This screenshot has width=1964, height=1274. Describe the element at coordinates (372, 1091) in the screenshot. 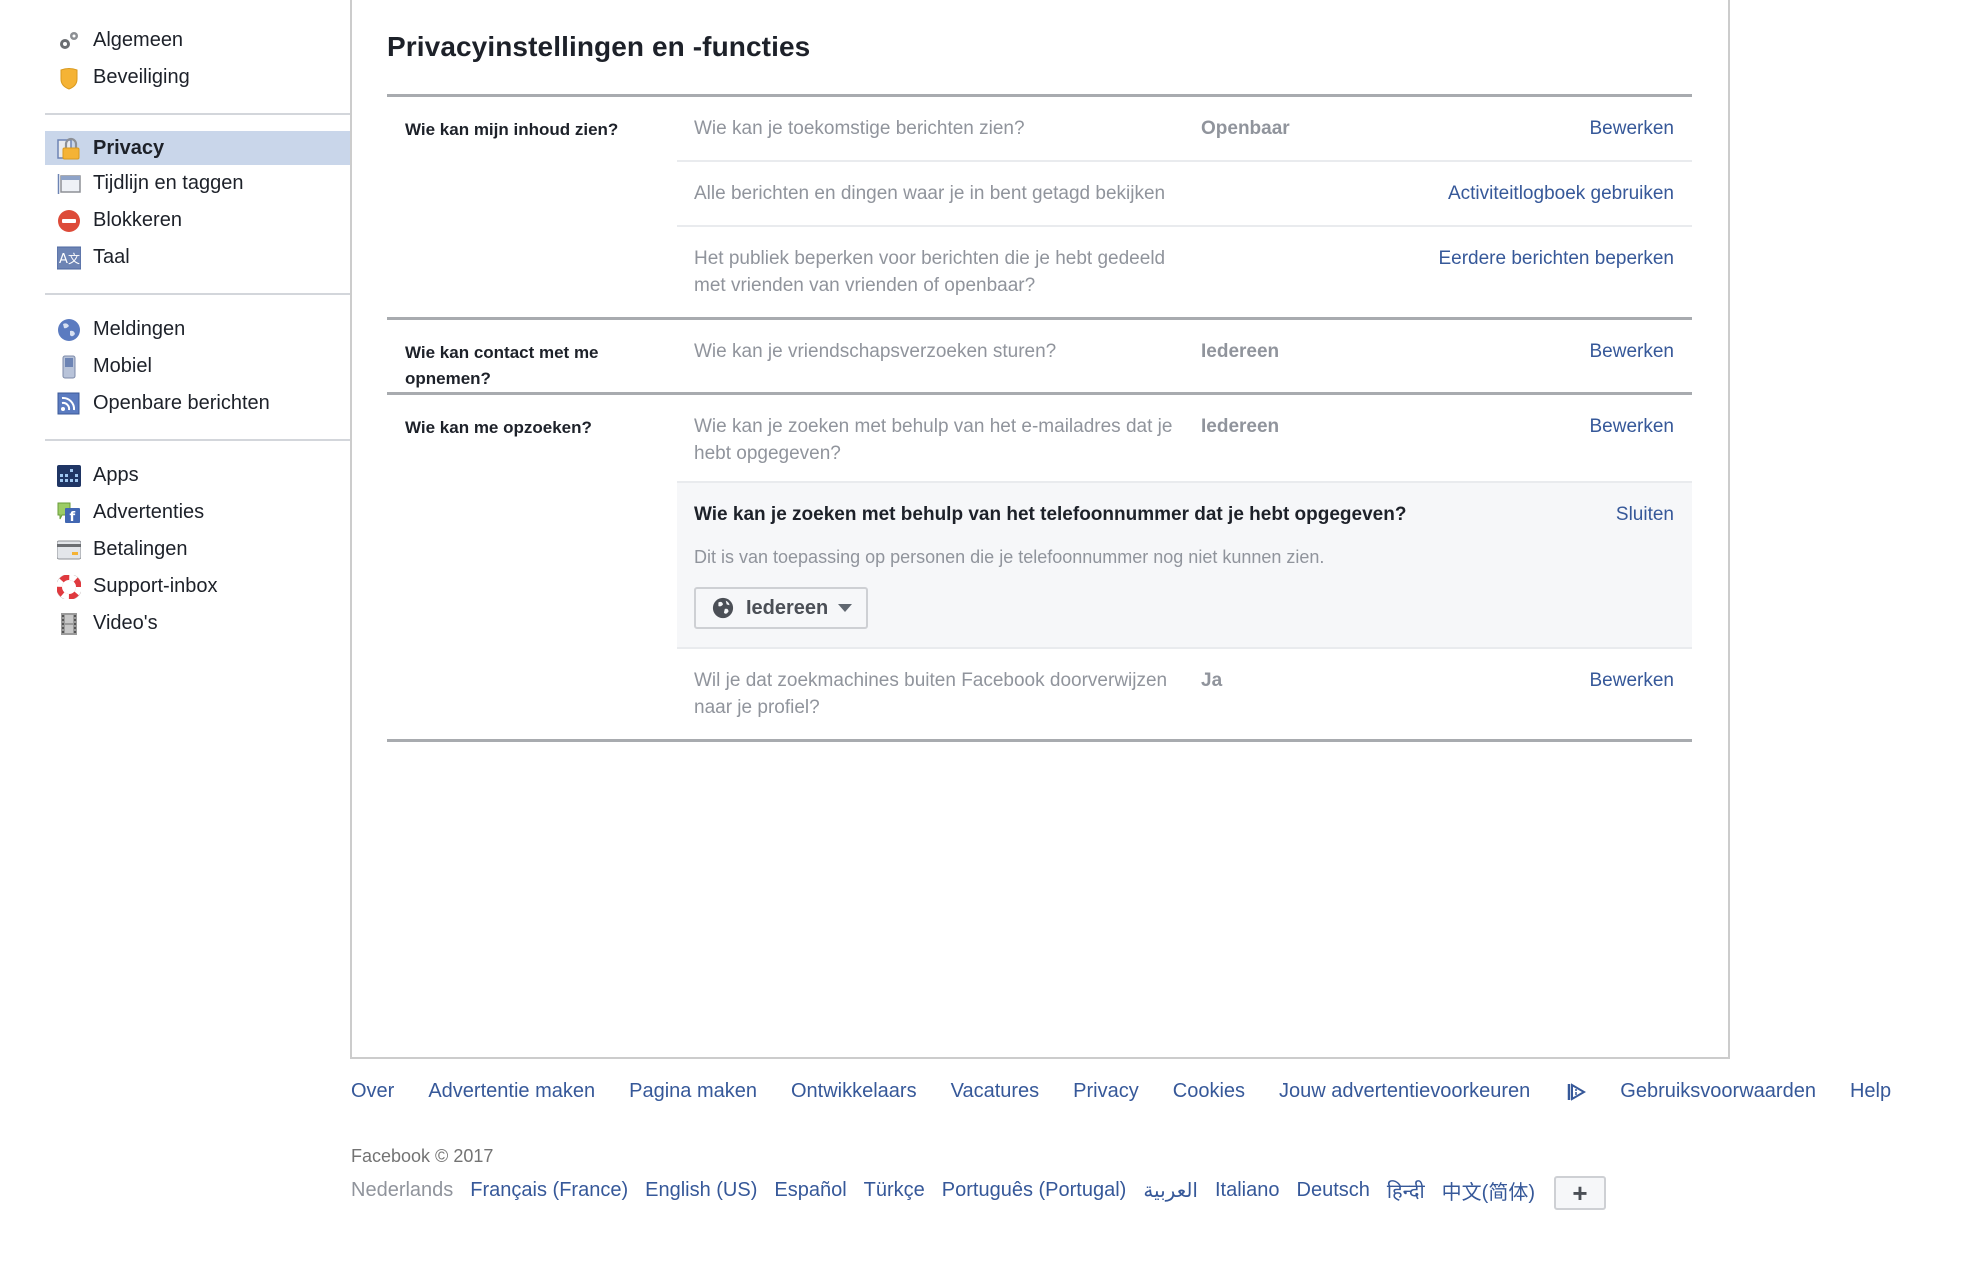

I see `footer-link-over: Over` at that location.